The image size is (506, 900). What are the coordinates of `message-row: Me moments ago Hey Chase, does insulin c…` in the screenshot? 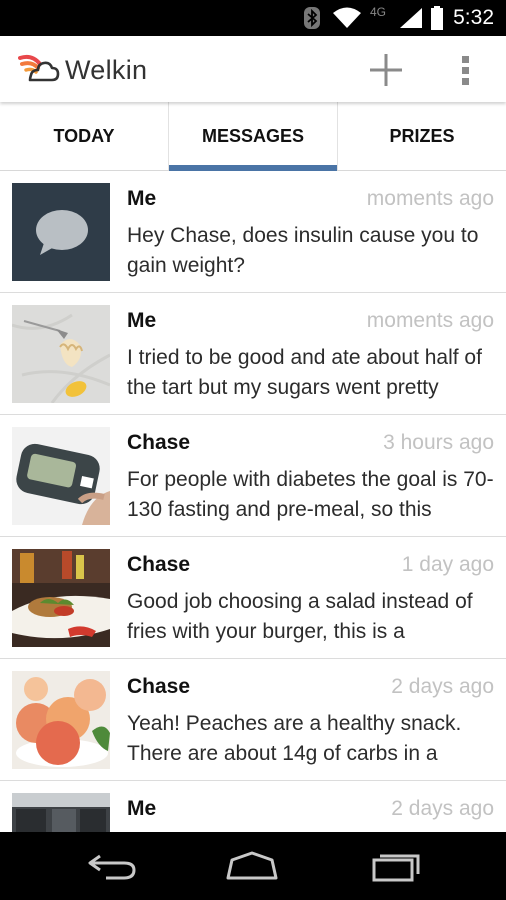 It's located at (253, 232).